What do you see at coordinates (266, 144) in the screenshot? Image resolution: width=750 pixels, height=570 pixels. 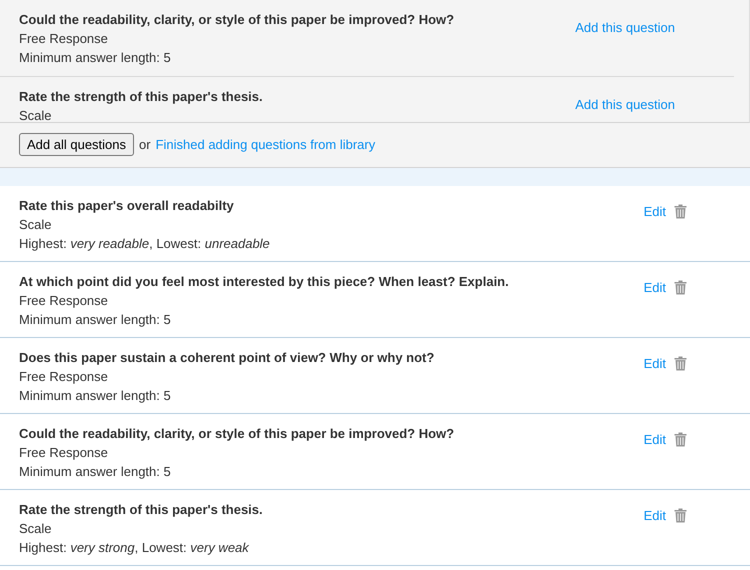 I see `finished-link: Finished adding questions from library` at bounding box center [266, 144].